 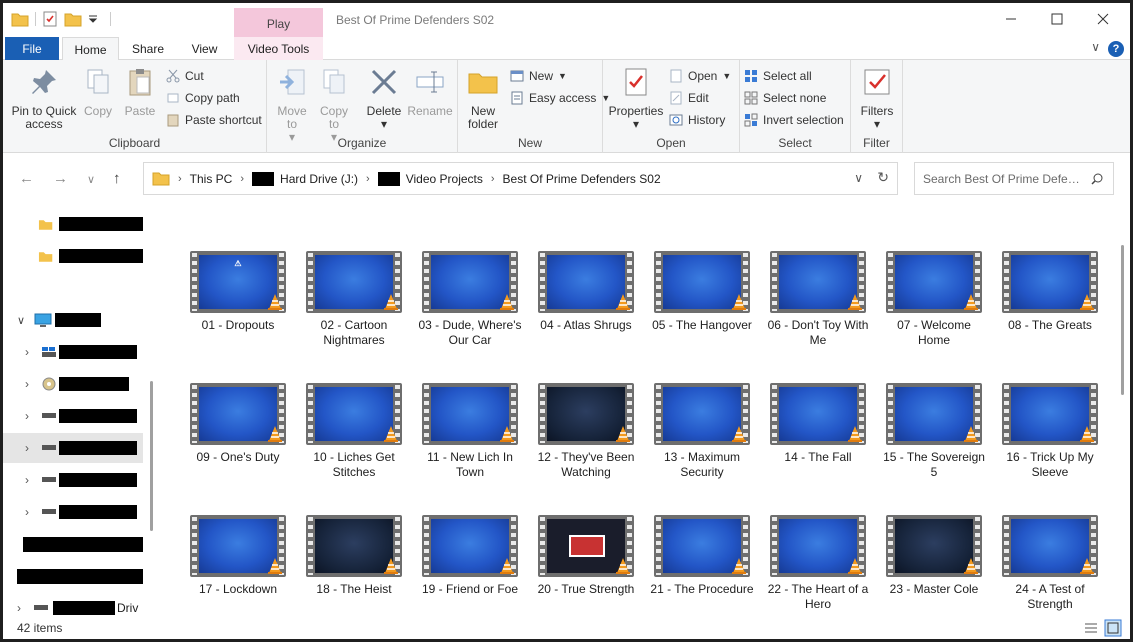 What do you see at coordinates (582, 179) in the screenshot?
I see `breadcrumb-current: Best Of Prime Defenders S02` at bounding box center [582, 179].